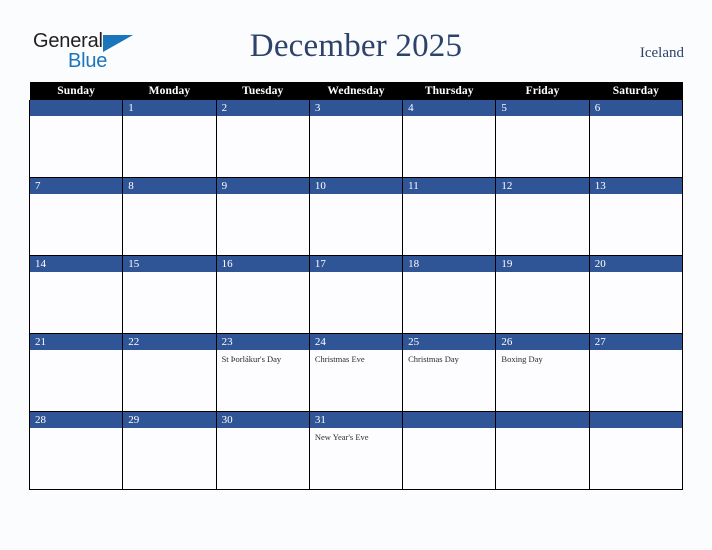 The image size is (712, 550). I want to click on day-number: 21, so click(76, 342).